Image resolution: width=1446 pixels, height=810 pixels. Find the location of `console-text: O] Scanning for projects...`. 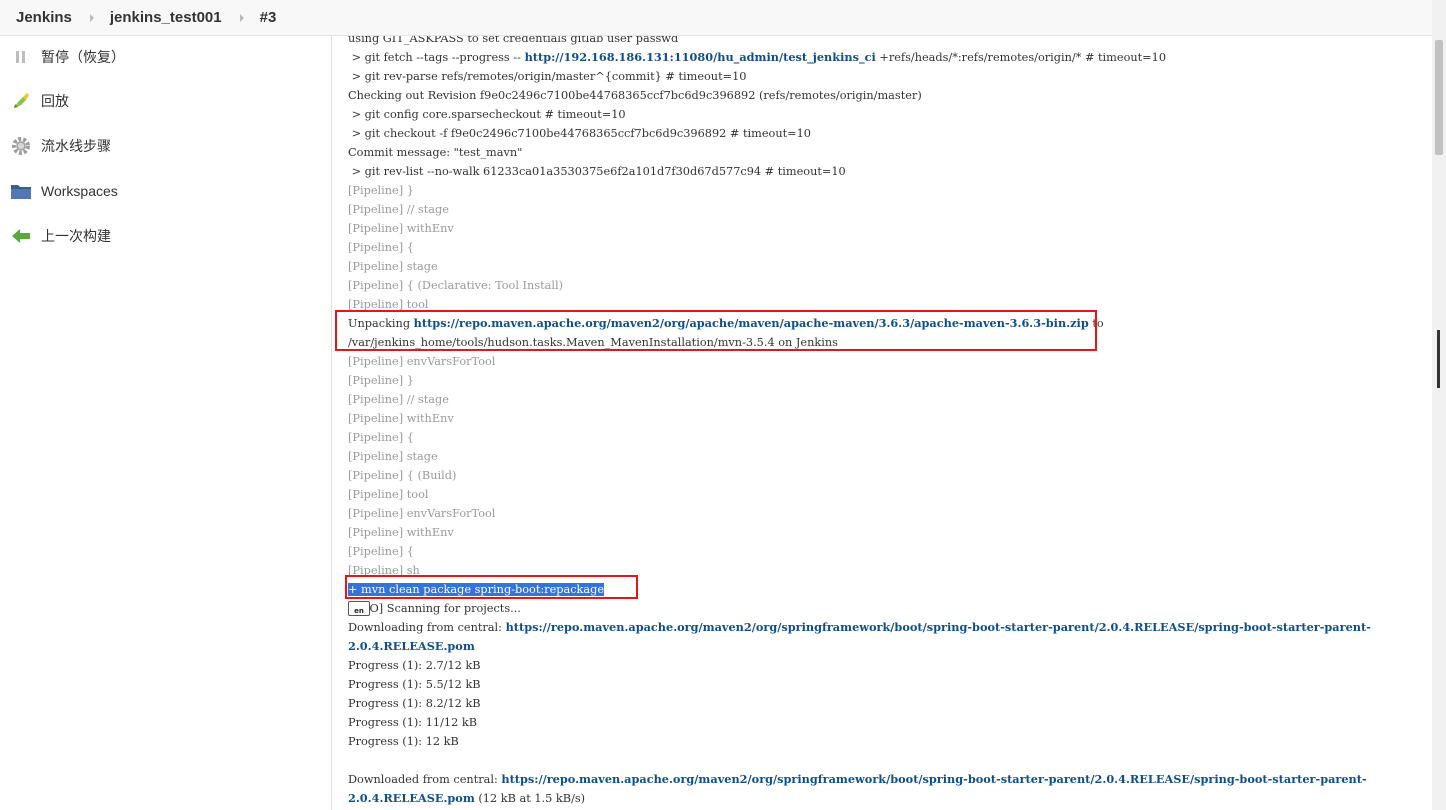

console-text: O] Scanning for projects... is located at coordinates (434, 608).